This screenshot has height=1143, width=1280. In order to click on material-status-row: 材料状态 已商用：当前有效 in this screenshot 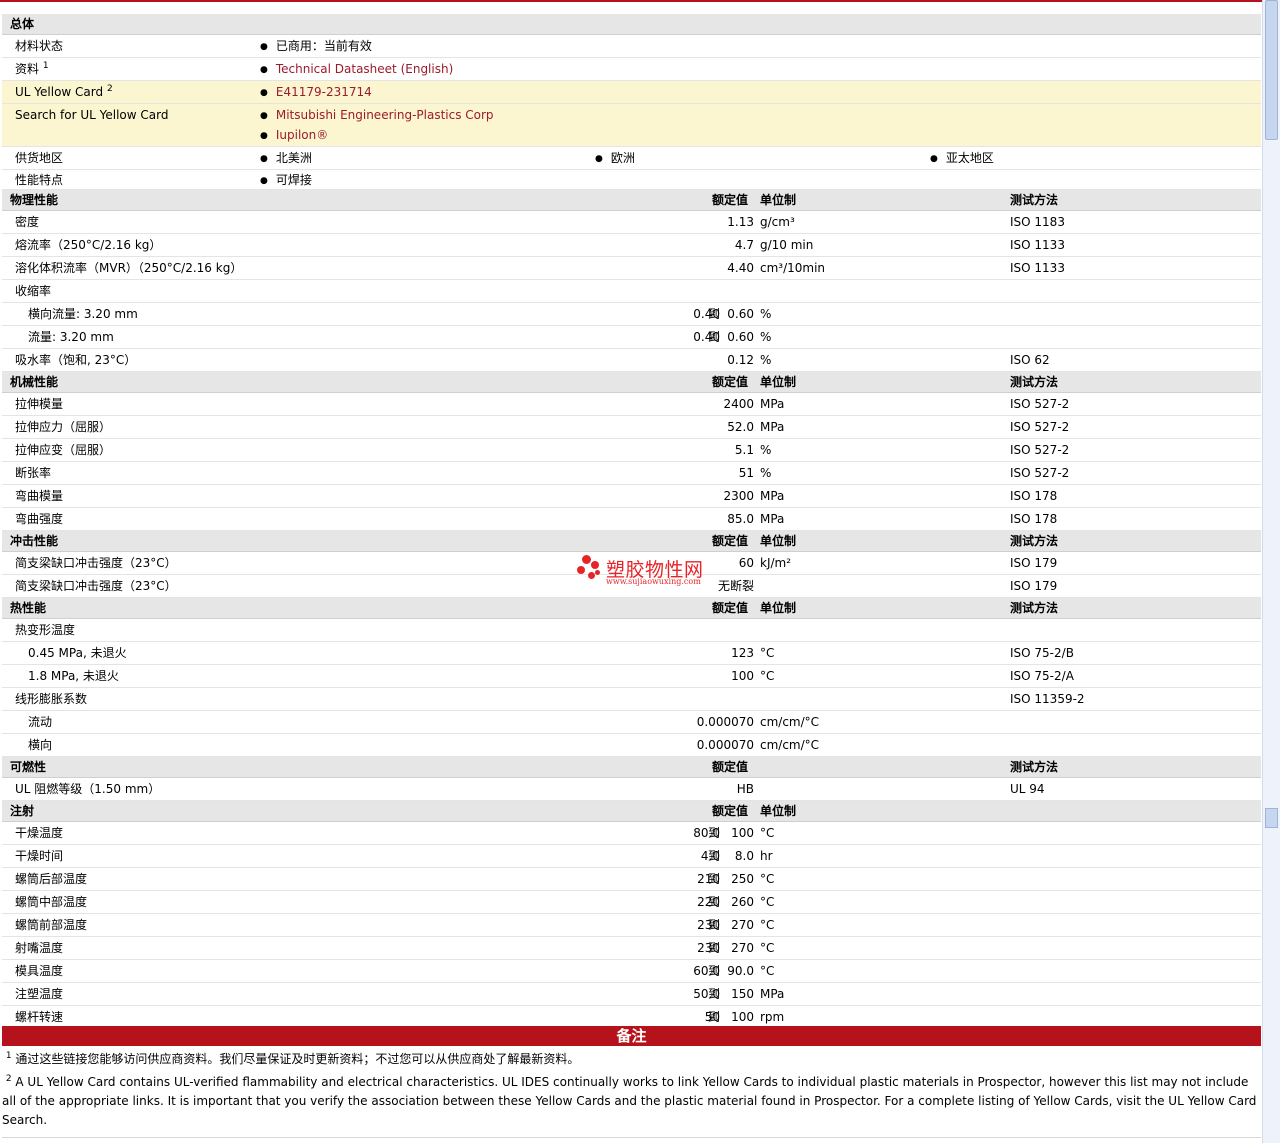, I will do `click(631, 46)`.